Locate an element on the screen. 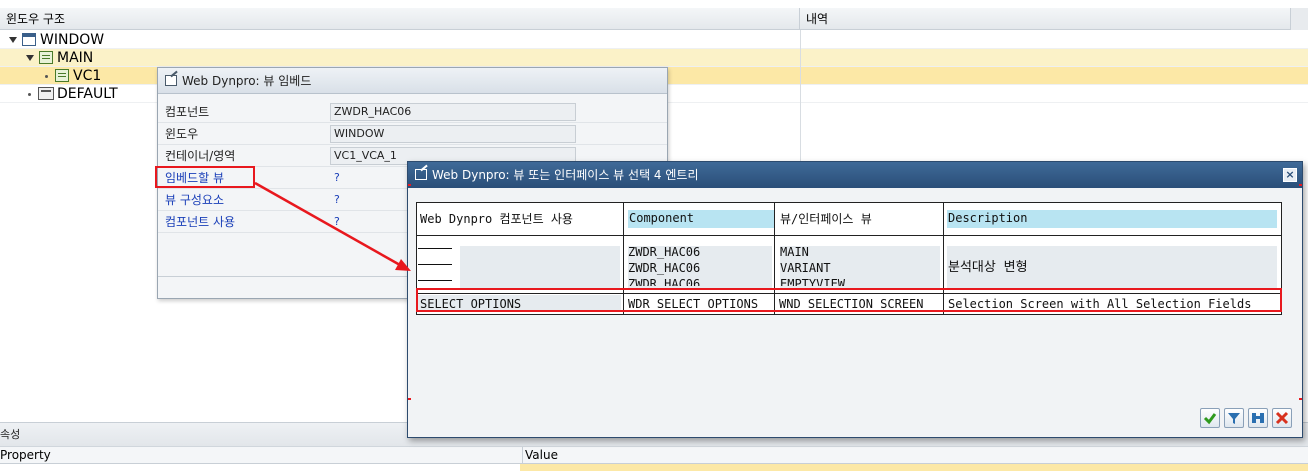 This screenshot has width=1308, height=471. table-cell-view: VARIANT is located at coordinates (805, 268).